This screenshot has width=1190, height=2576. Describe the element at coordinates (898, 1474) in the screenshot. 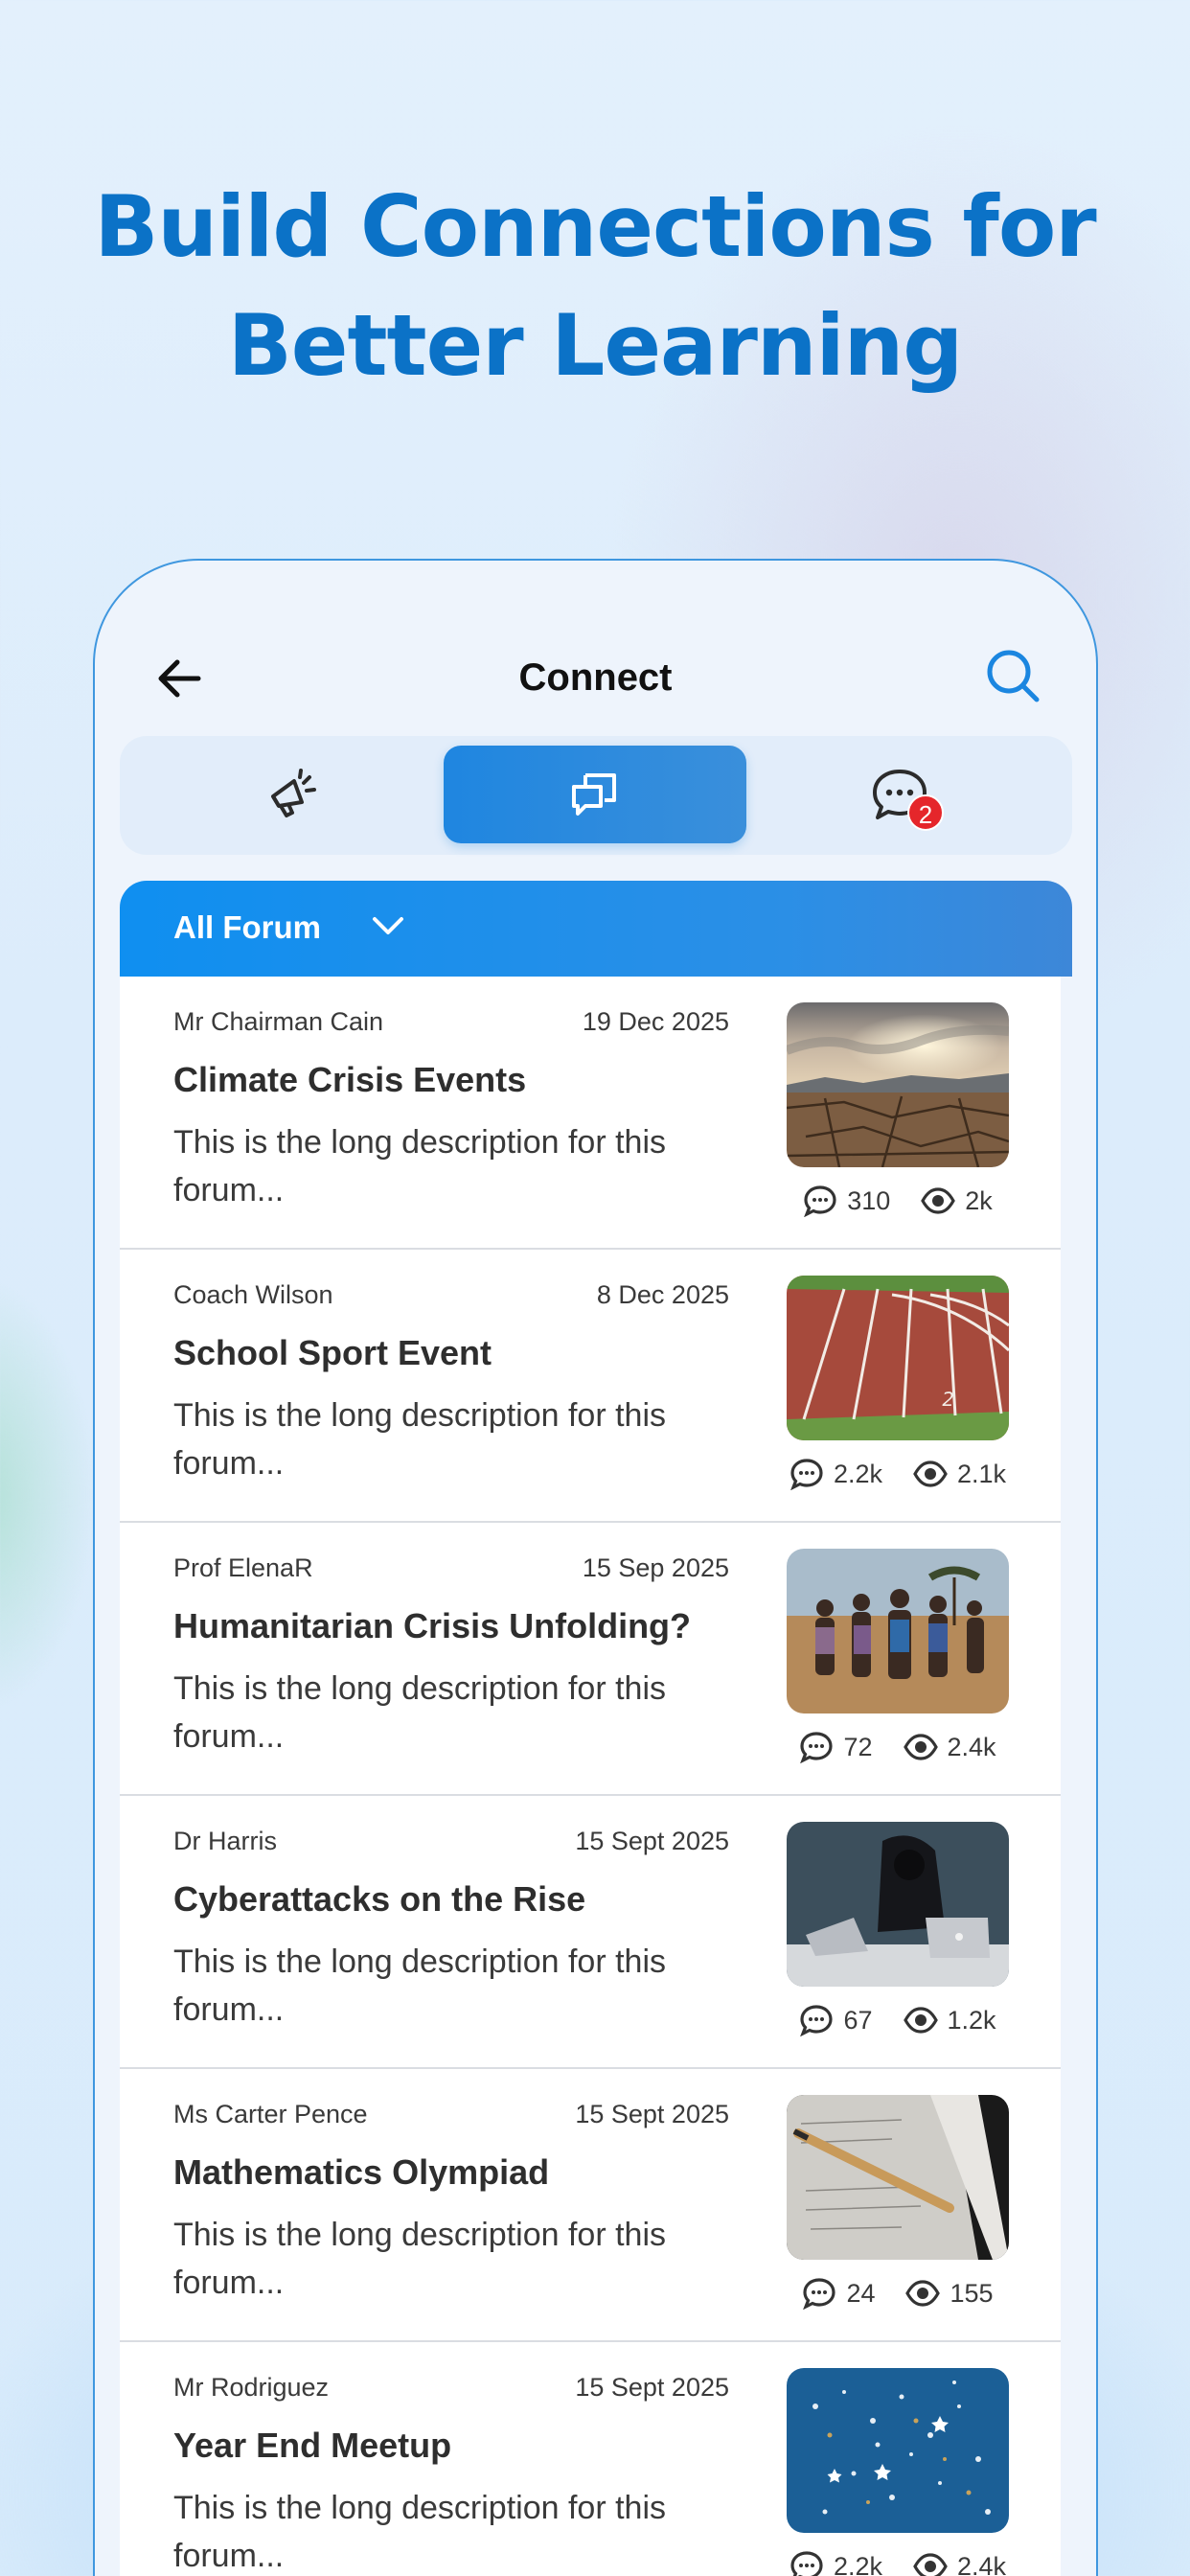

I see `forum-stats: 2.2k 2.1k` at that location.